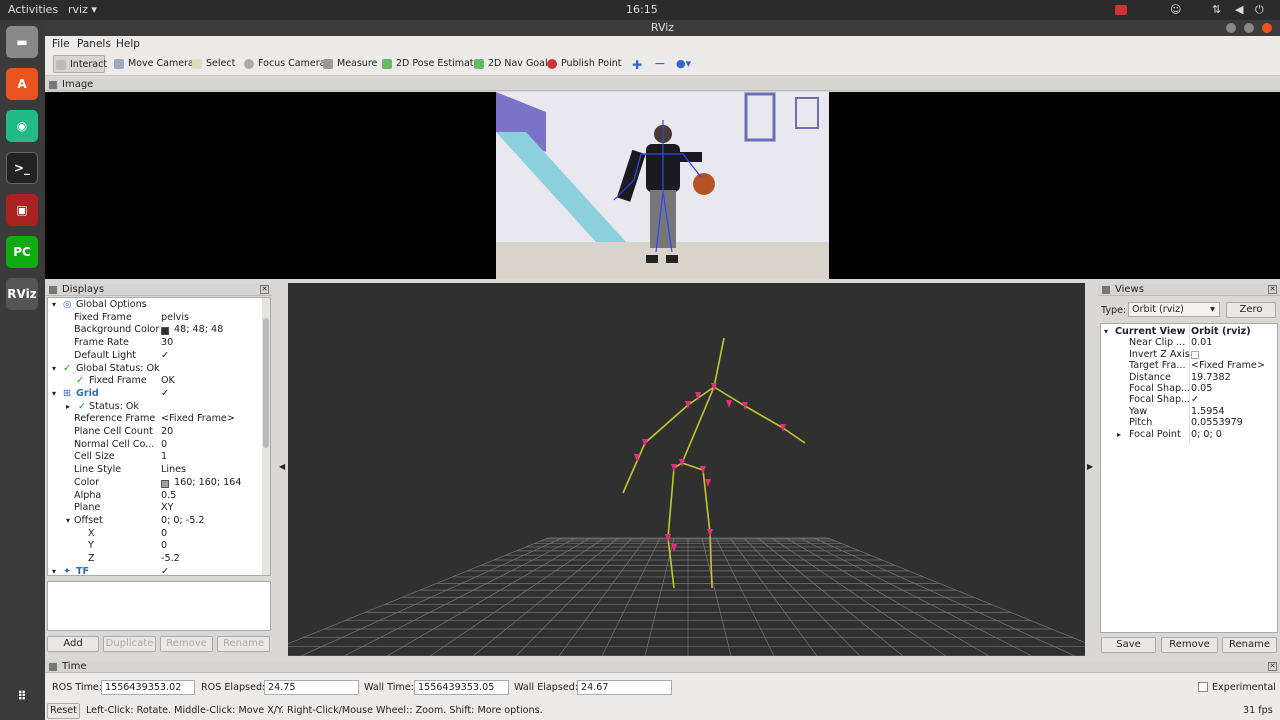  What do you see at coordinates (1189, 399) in the screenshot?
I see `view-row: Focal Shap... ✓` at bounding box center [1189, 399].